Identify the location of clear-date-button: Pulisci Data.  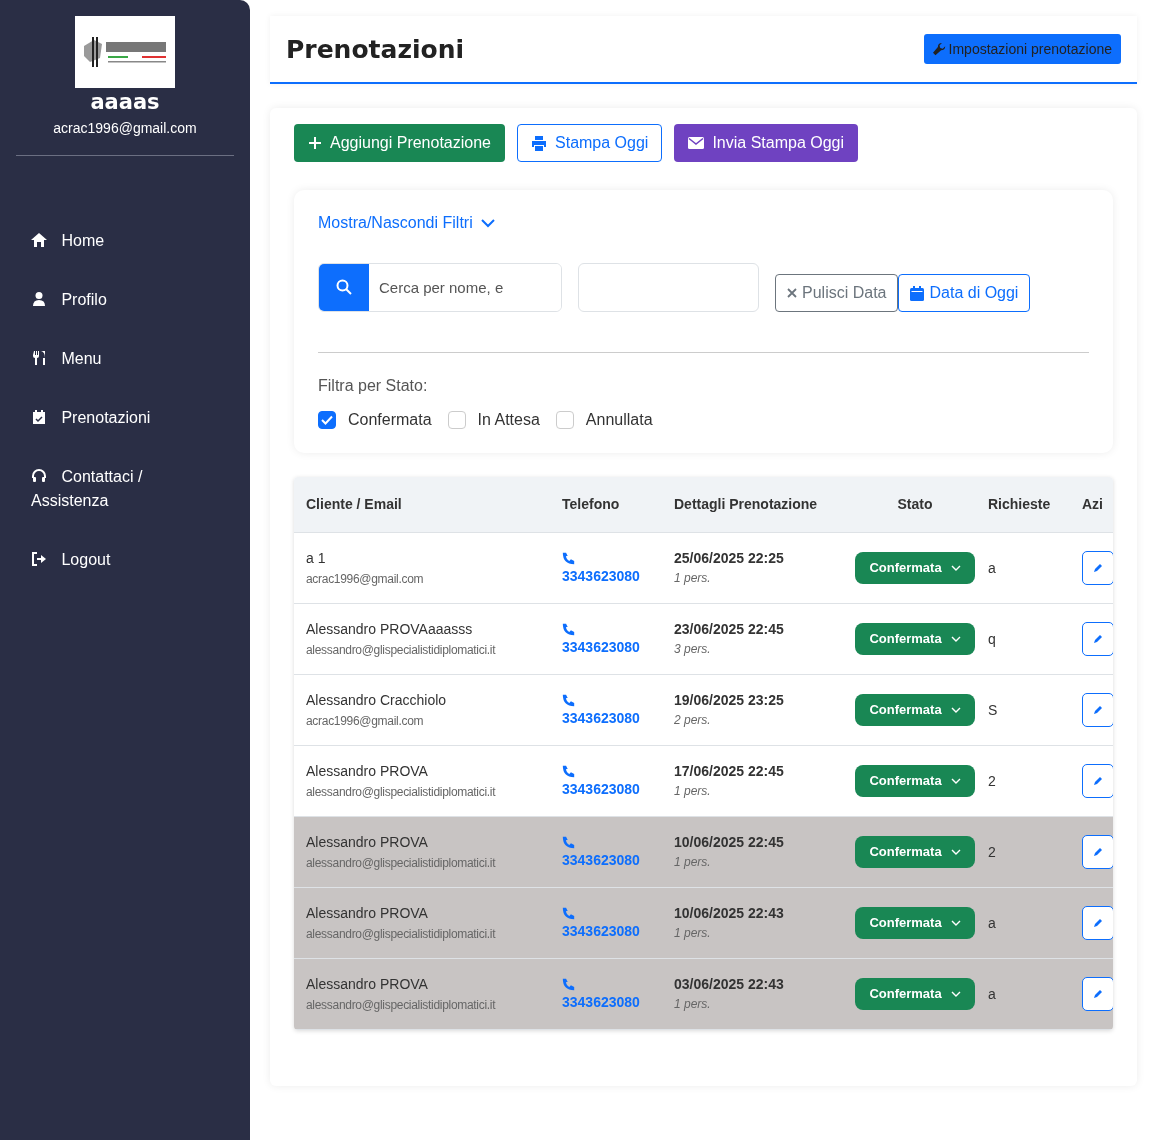
(837, 293).